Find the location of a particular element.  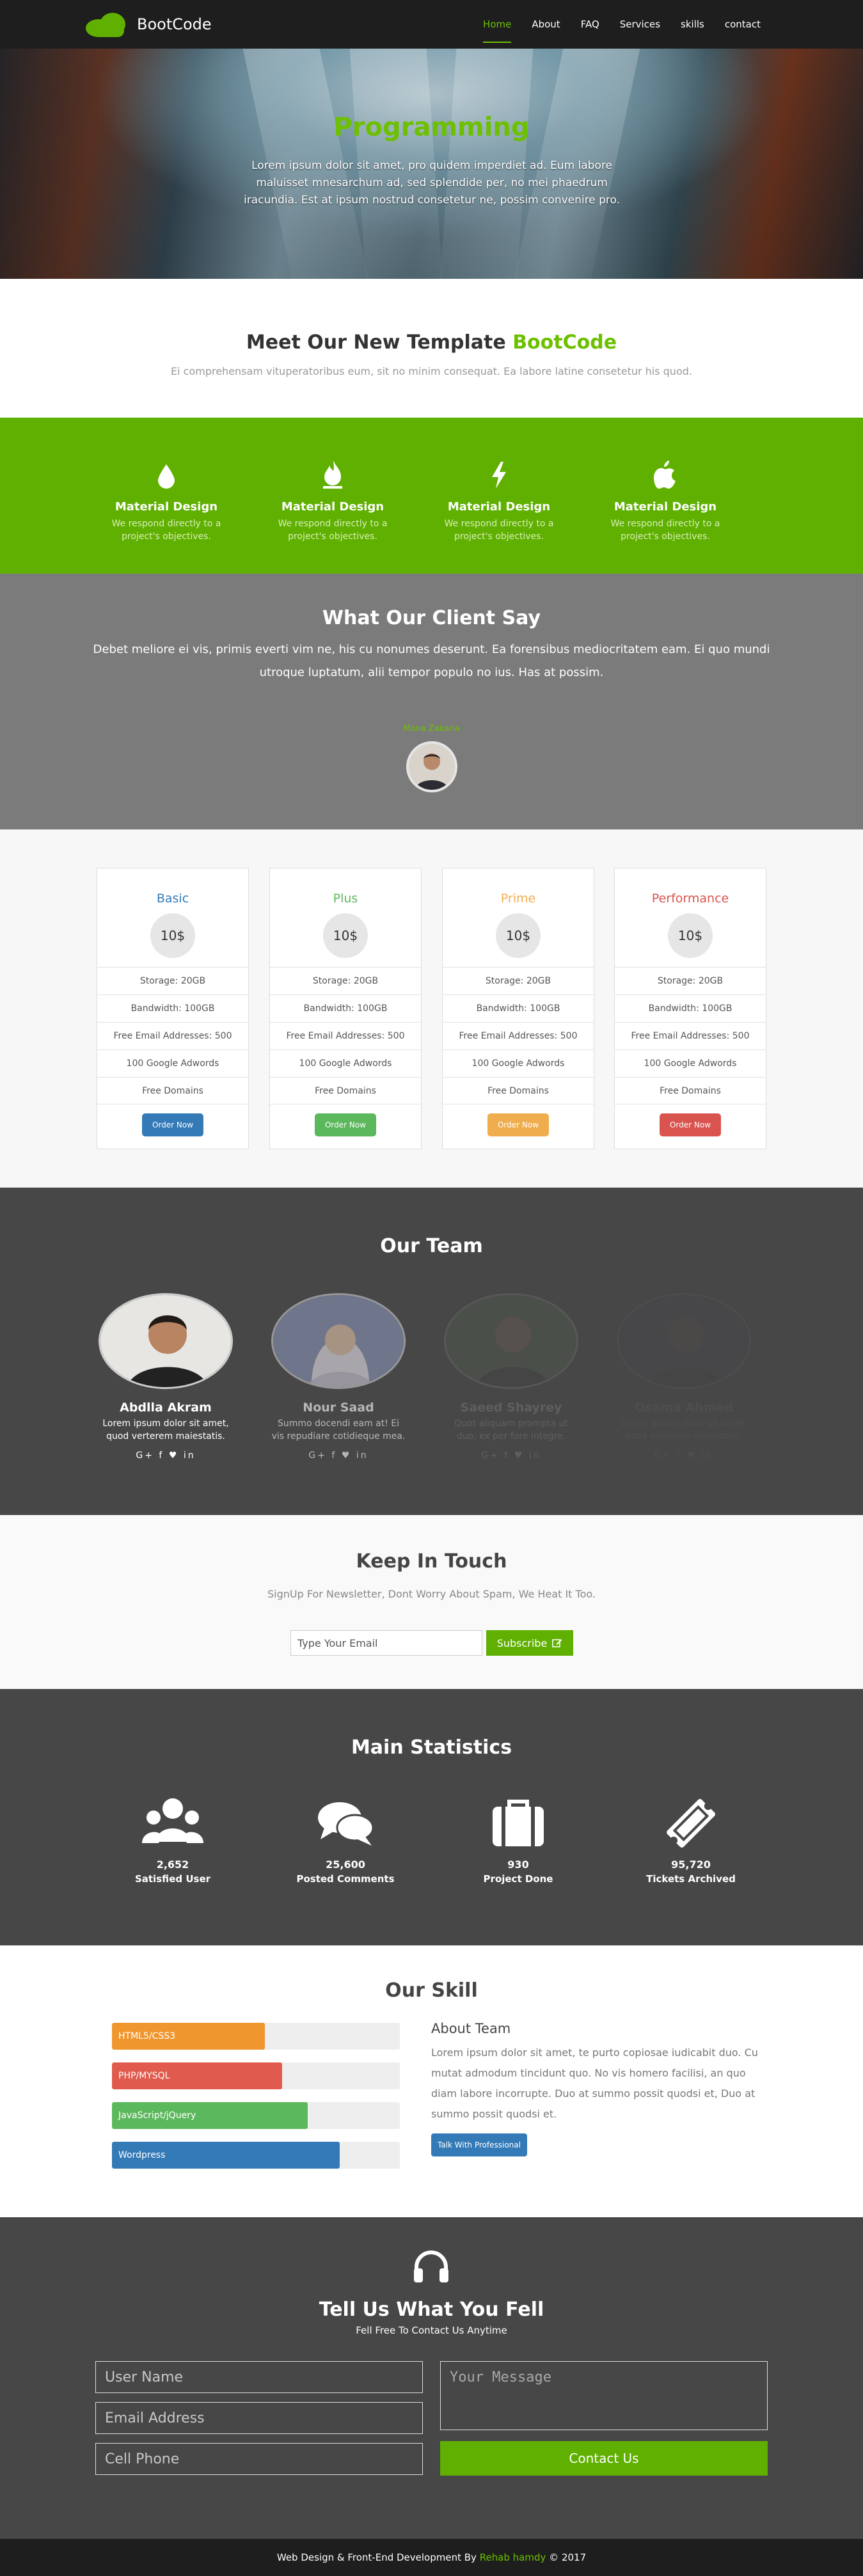

plan-name: Prime is located at coordinates (518, 898).